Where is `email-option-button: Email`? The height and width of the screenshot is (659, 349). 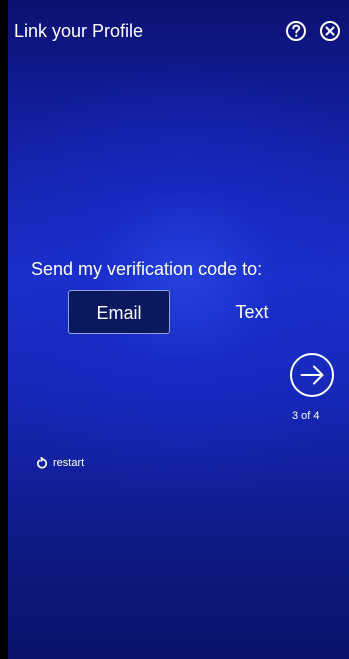
email-option-button: Email is located at coordinates (119, 312).